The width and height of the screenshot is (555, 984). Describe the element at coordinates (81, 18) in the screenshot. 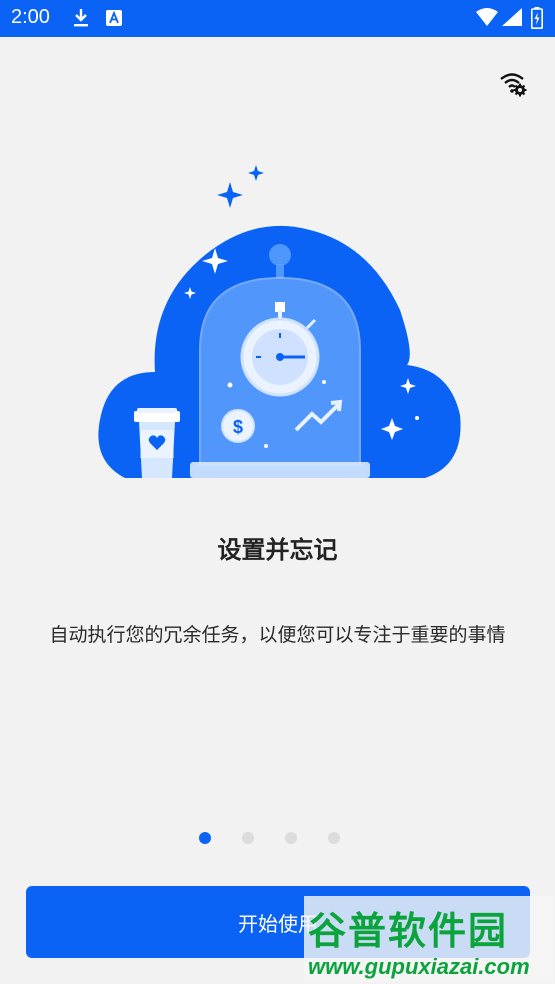

I see `download-icon` at that location.